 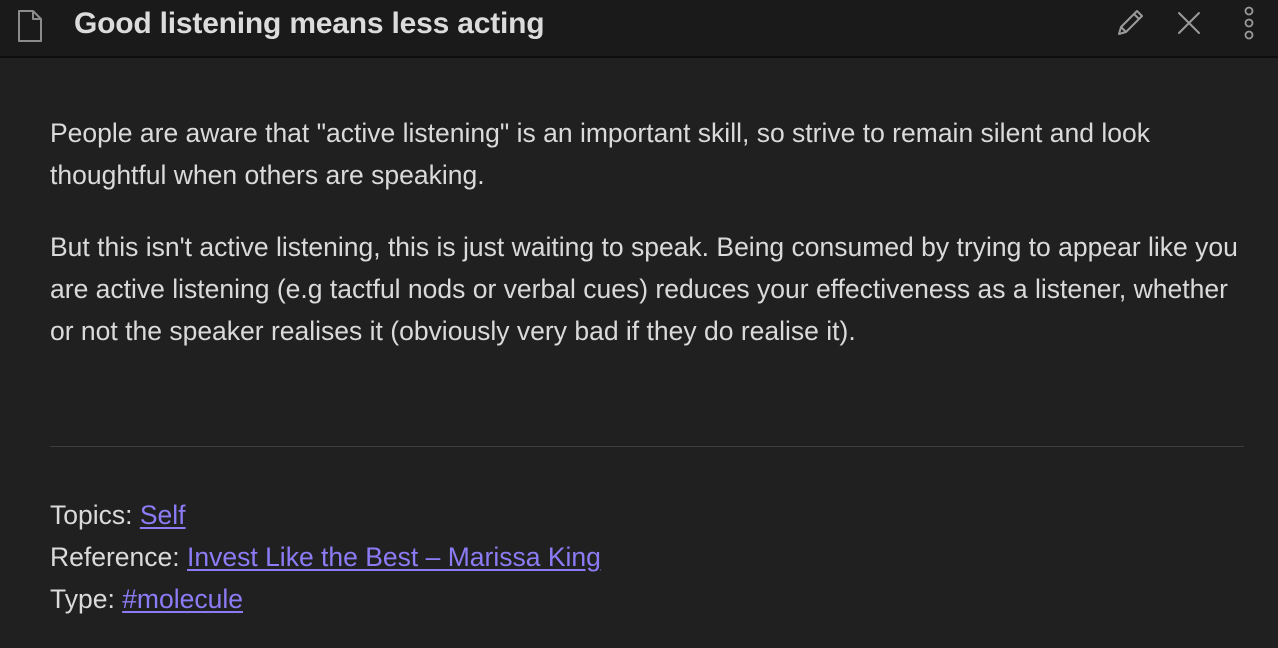 What do you see at coordinates (86, 599) in the screenshot?
I see `type-label: Type:` at bounding box center [86, 599].